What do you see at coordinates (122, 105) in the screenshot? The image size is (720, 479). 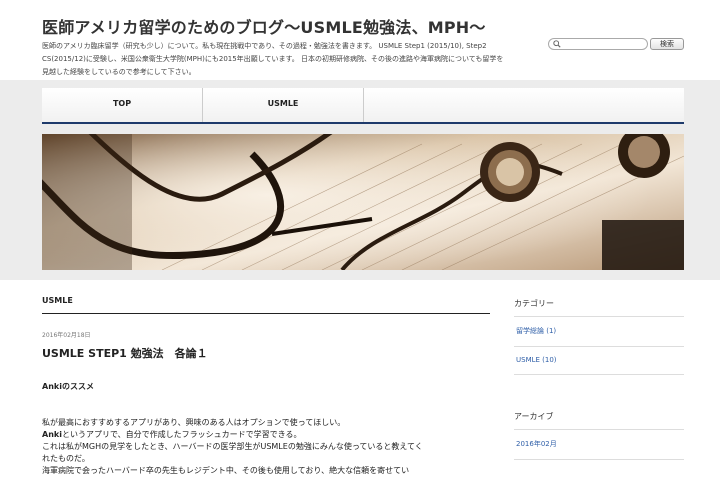 I see `nav-item-top: TOP` at bounding box center [122, 105].